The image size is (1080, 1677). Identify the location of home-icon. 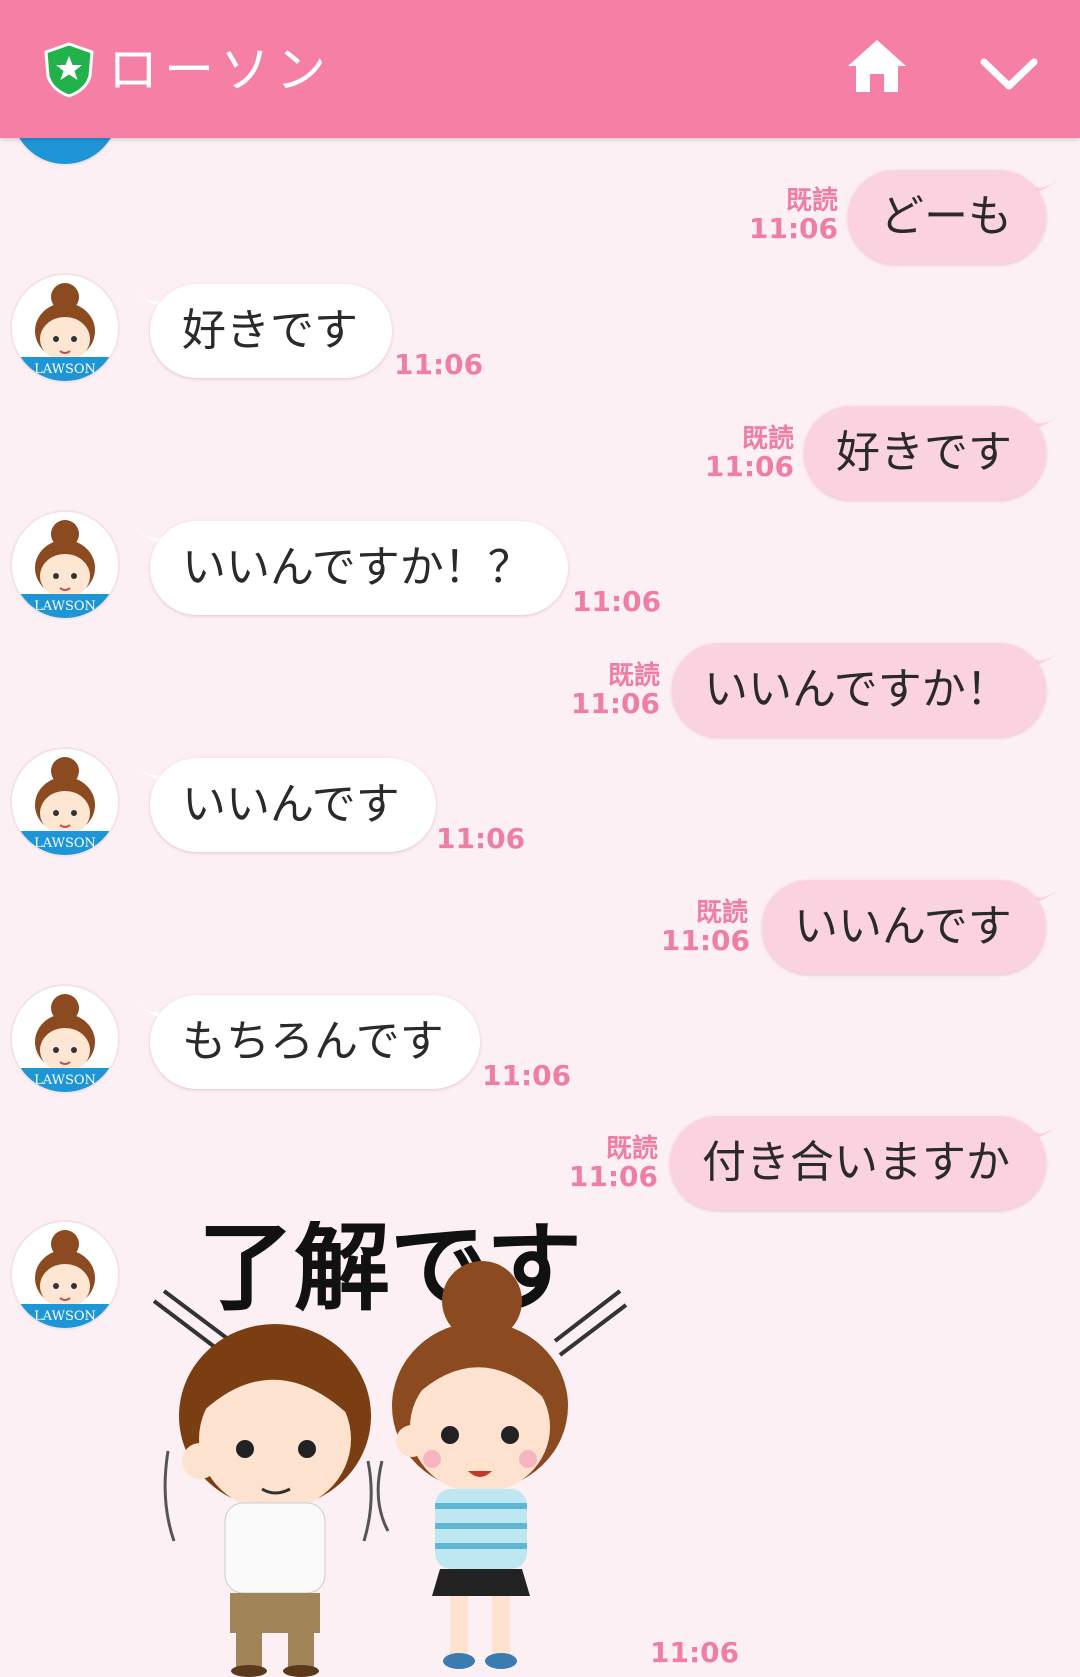
(877, 66).